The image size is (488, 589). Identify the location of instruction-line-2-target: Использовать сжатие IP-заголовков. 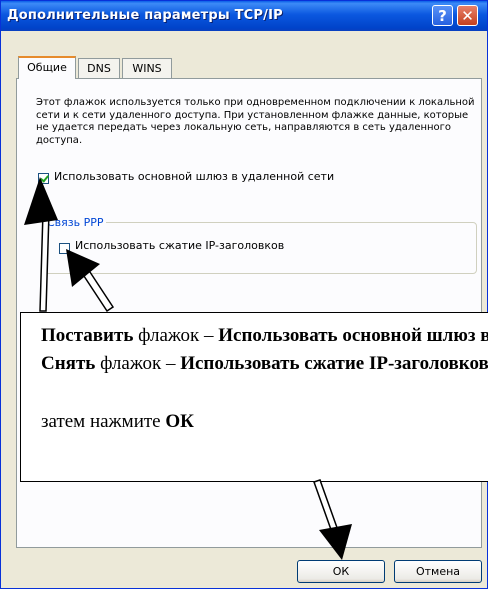
(334, 363).